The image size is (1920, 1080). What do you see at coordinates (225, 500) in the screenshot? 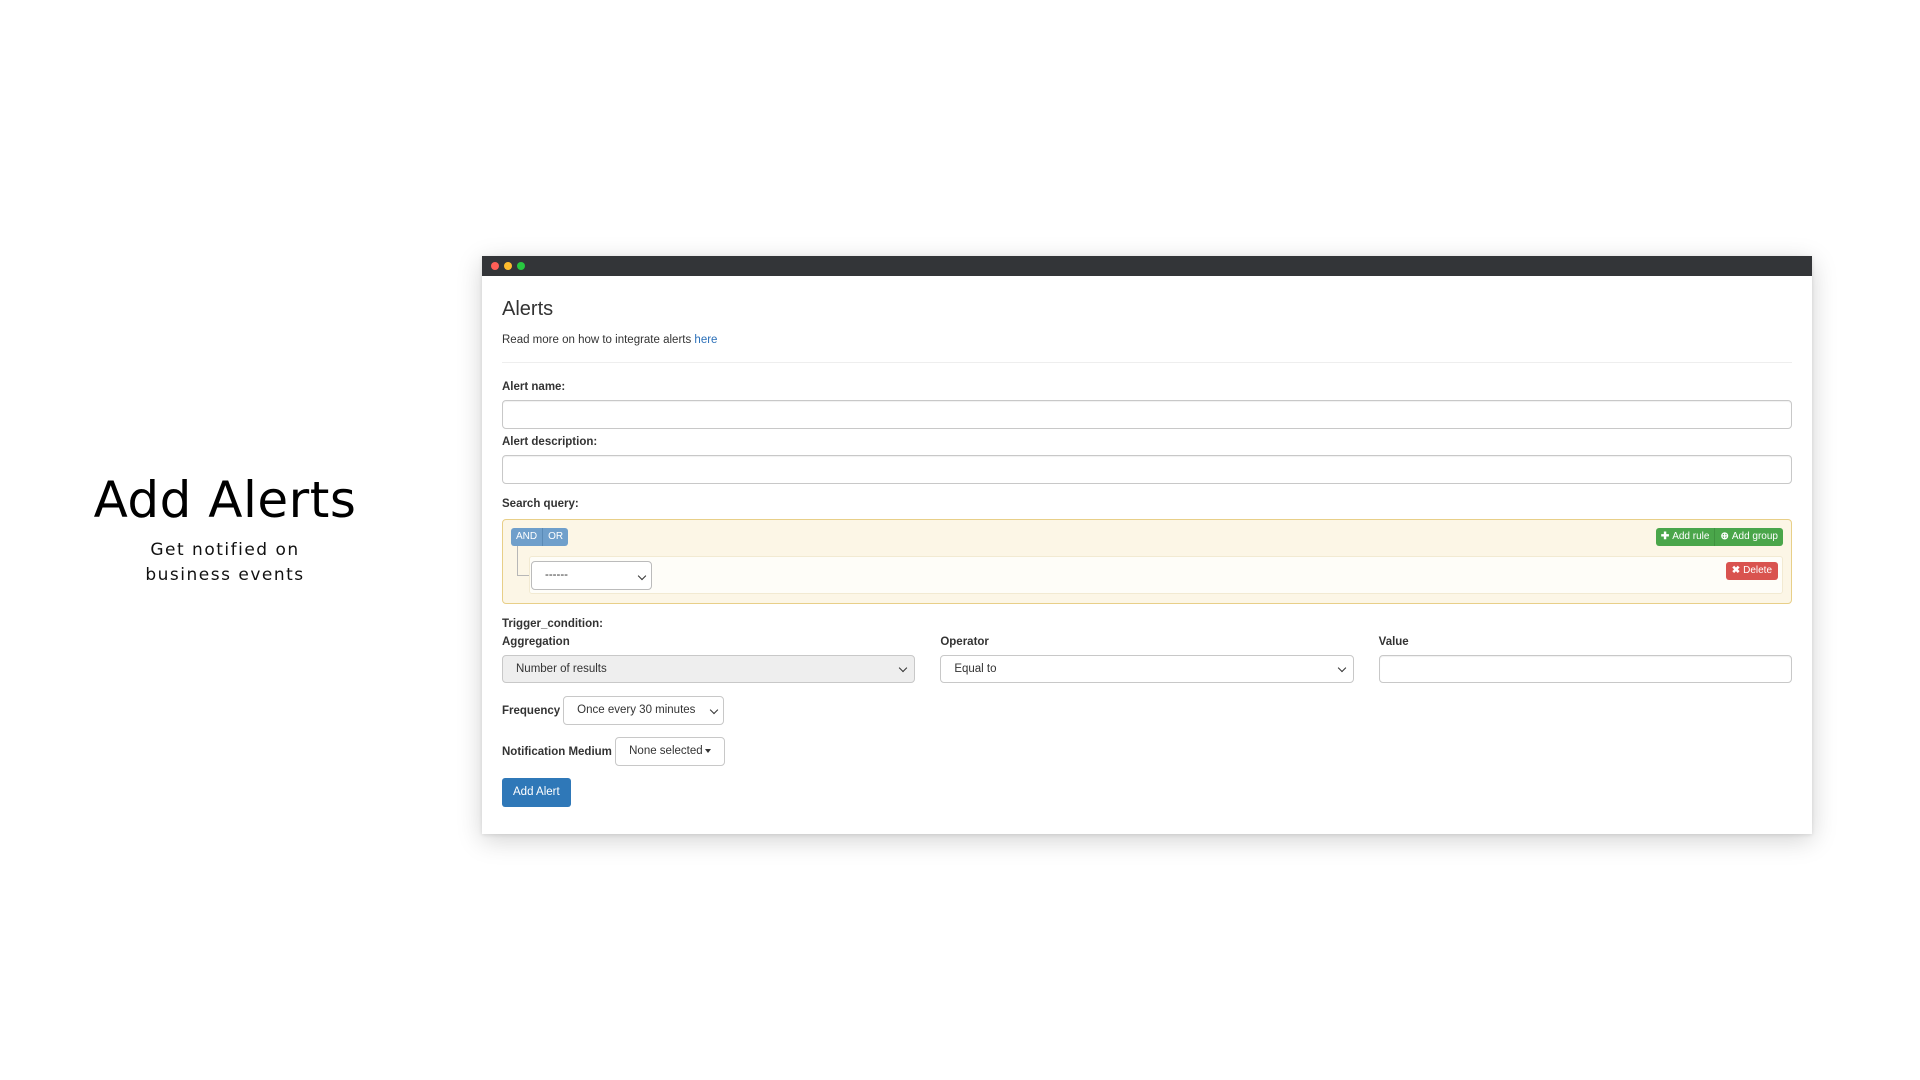
I see `hero-title: Add Alerts` at bounding box center [225, 500].